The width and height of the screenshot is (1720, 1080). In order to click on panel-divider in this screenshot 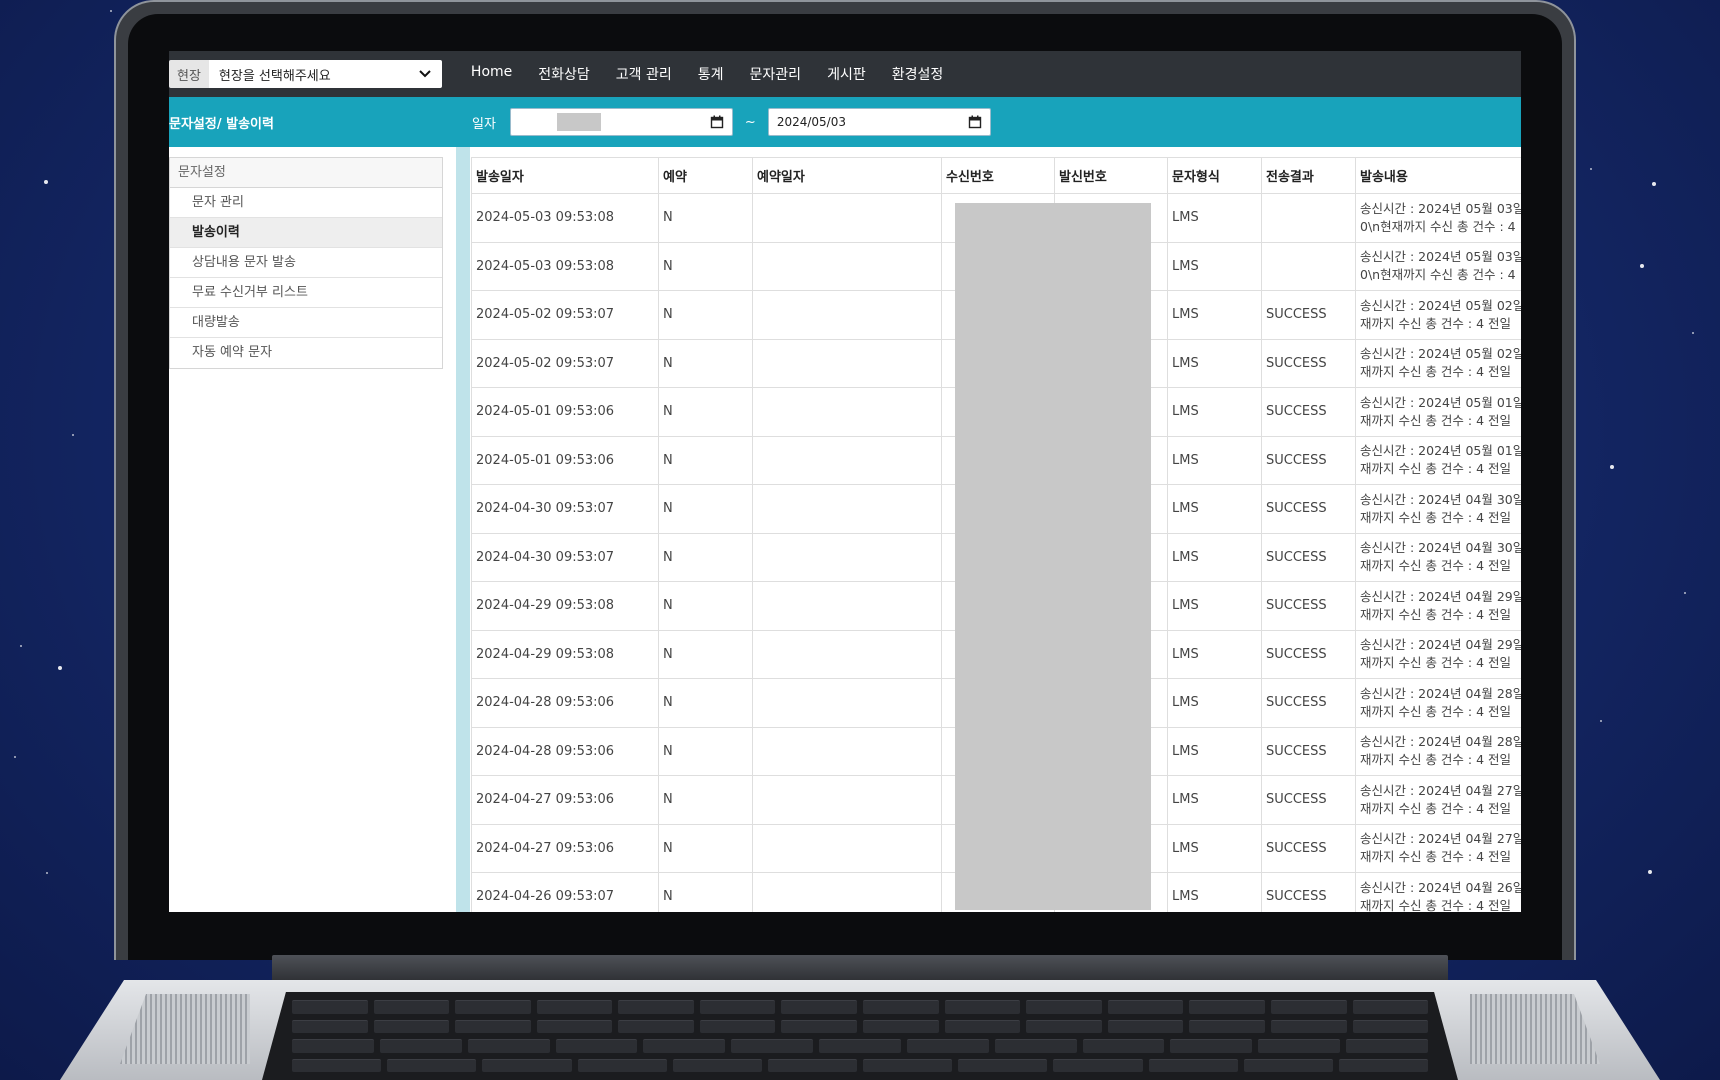, I will do `click(463, 529)`.